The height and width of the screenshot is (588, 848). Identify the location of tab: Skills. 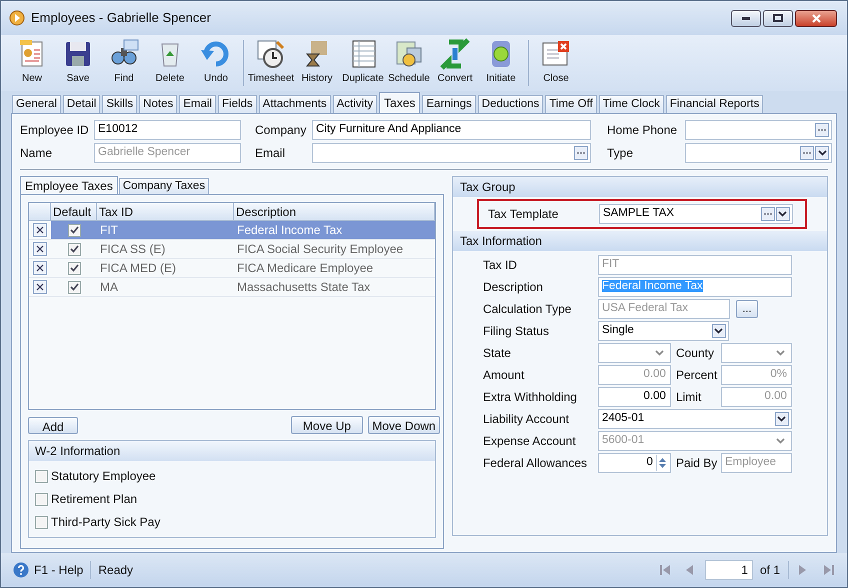
(120, 104).